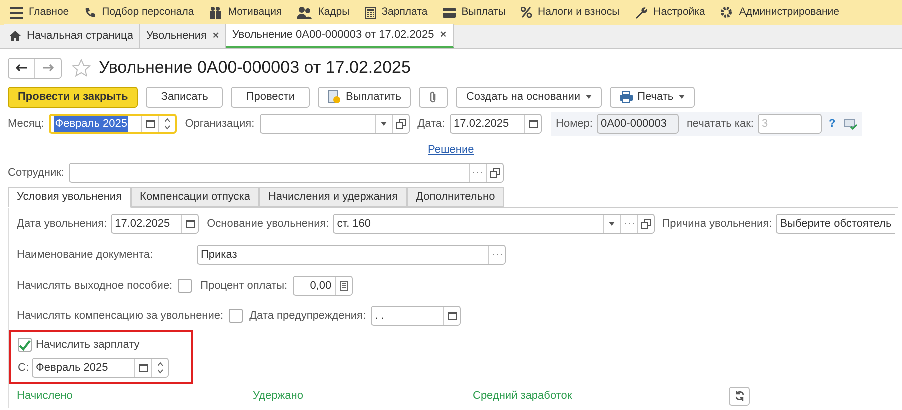  I want to click on field-label: печатать как:, so click(720, 124).